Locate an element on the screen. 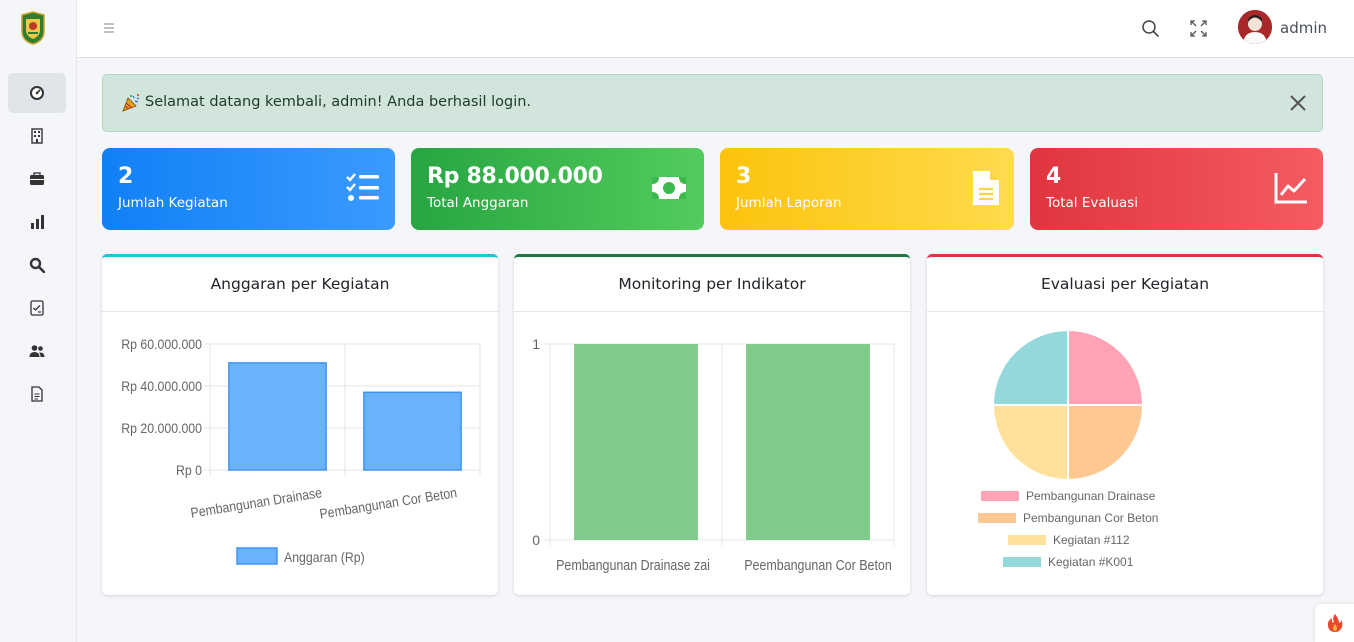  fullscreen-icon is located at coordinates (1198, 28).